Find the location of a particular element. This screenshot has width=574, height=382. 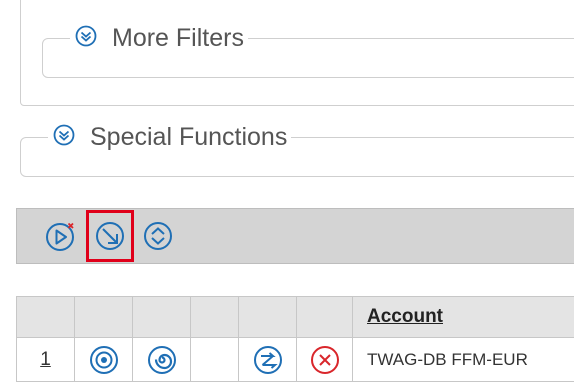

table-row: 1 is located at coordinates (295, 360).